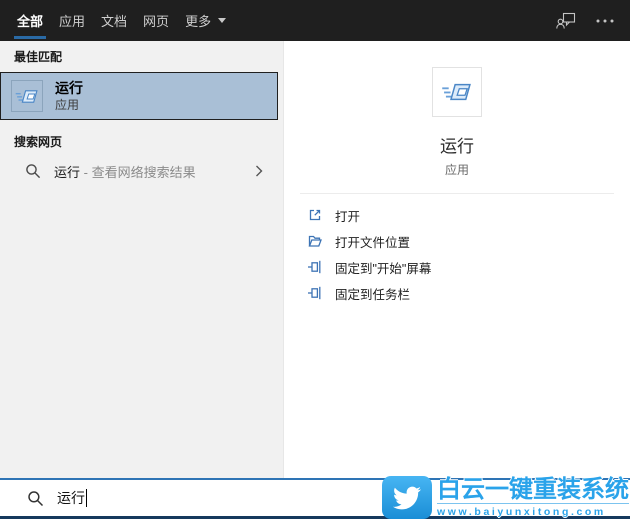 The width and height of the screenshot is (630, 519). I want to click on tab-more: 更多, so click(206, 20).